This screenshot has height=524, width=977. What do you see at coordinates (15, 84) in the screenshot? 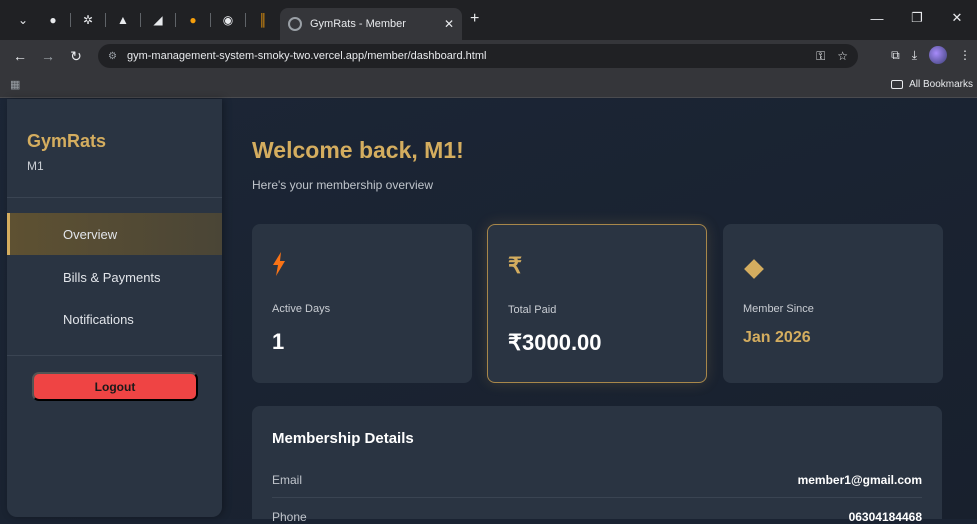
I see `apps-grid-icon: ▦` at bounding box center [15, 84].